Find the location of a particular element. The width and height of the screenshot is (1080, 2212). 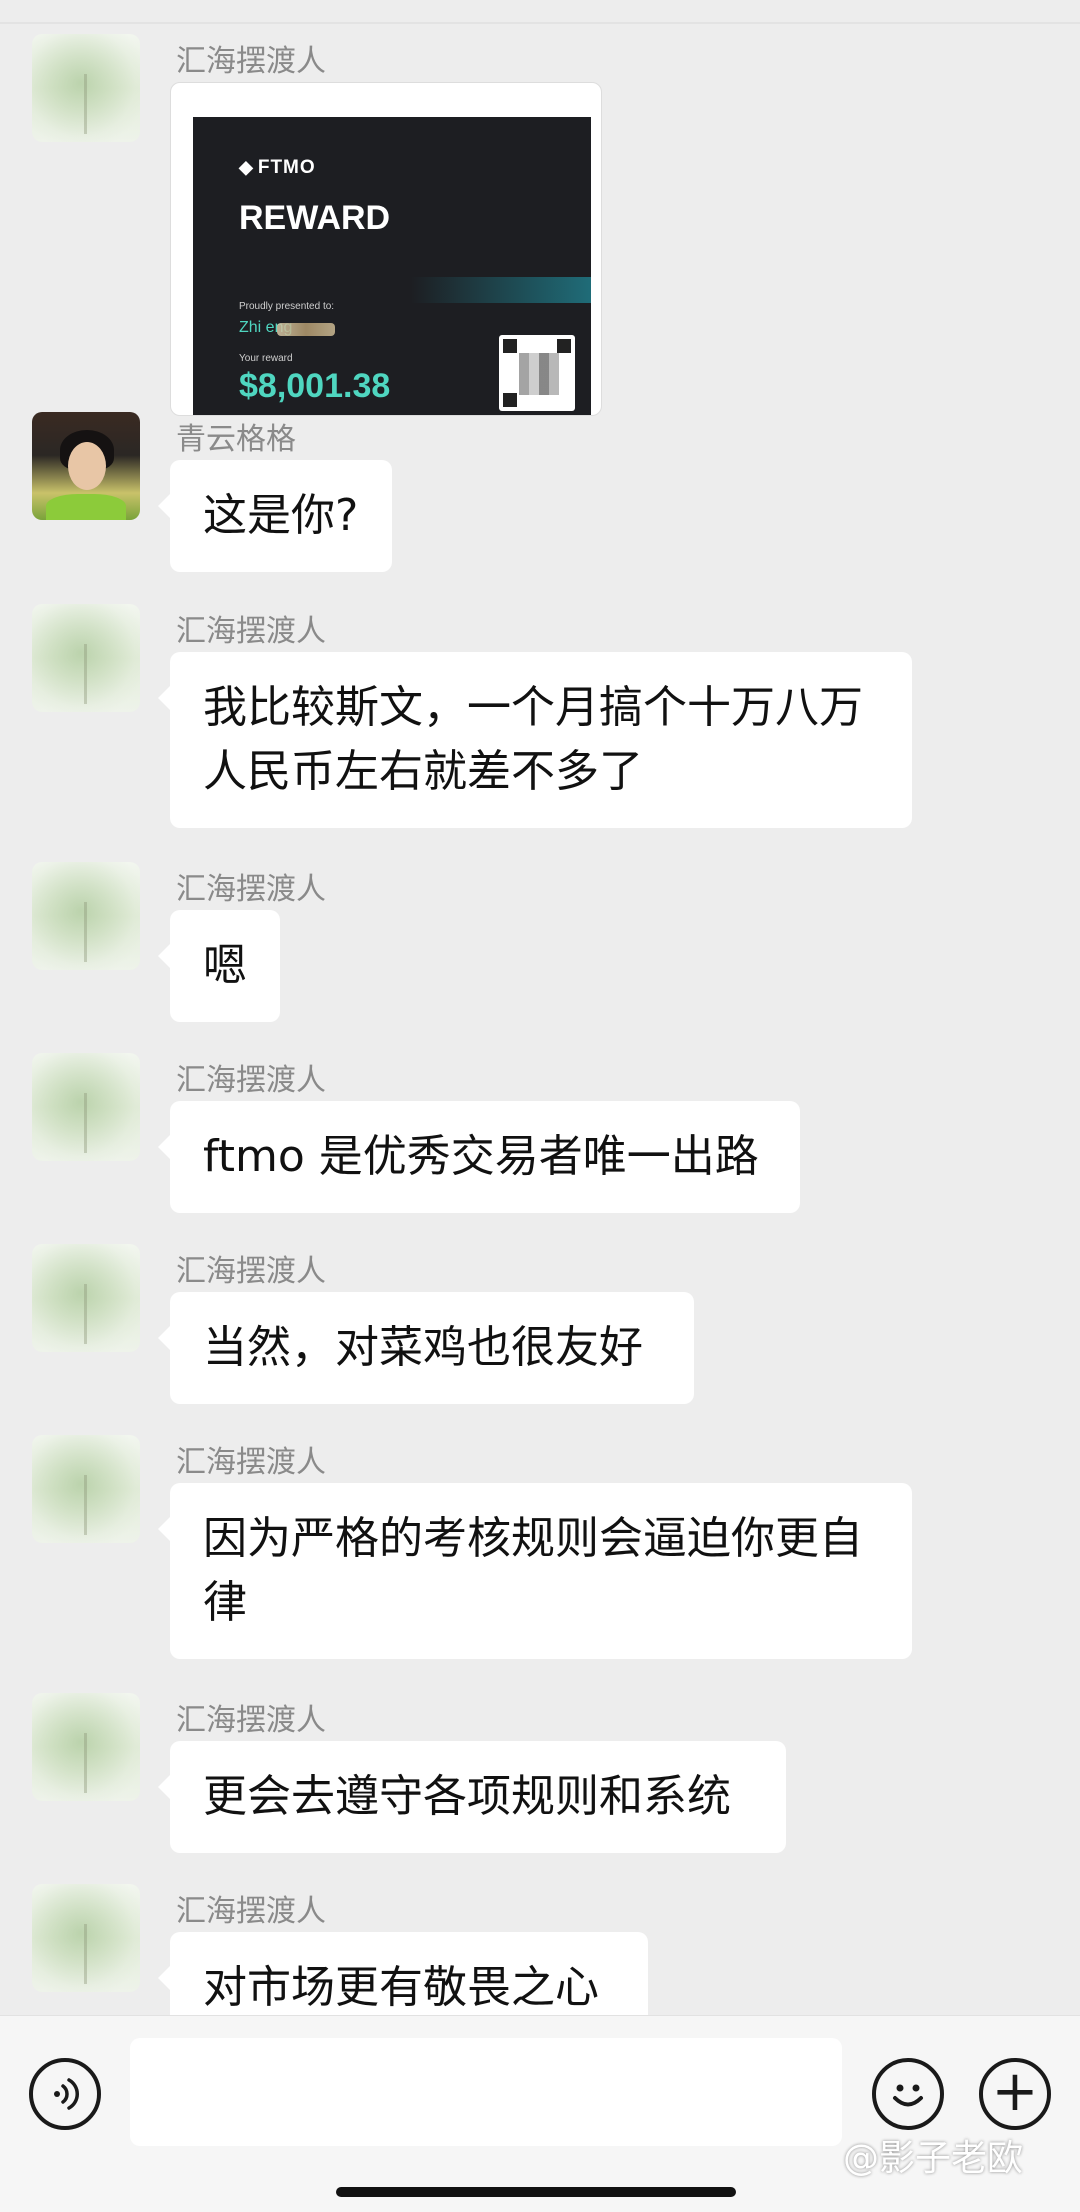

reward-label: Your reward is located at coordinates (266, 358).